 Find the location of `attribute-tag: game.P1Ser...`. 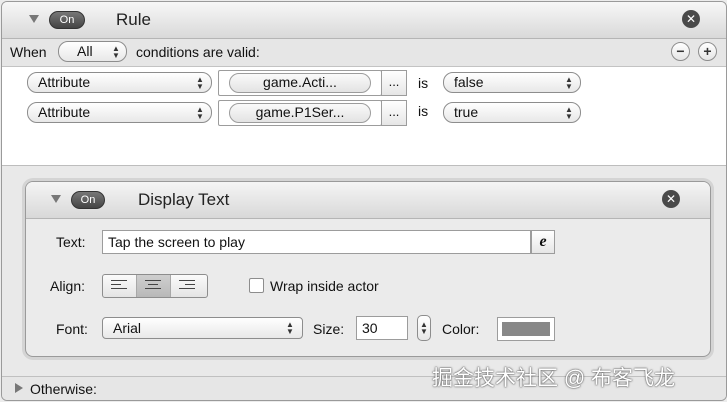

attribute-tag: game.P1Ser... is located at coordinates (300, 113).